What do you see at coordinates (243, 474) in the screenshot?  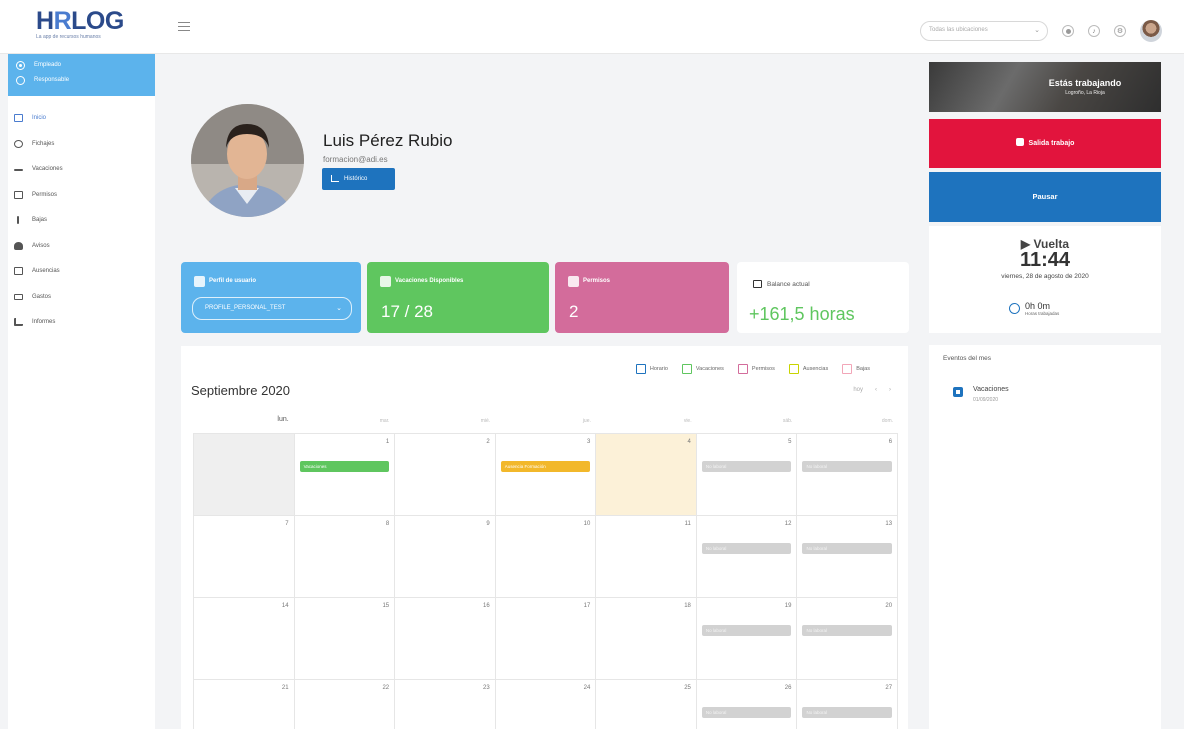 I see `calendar-day` at bounding box center [243, 474].